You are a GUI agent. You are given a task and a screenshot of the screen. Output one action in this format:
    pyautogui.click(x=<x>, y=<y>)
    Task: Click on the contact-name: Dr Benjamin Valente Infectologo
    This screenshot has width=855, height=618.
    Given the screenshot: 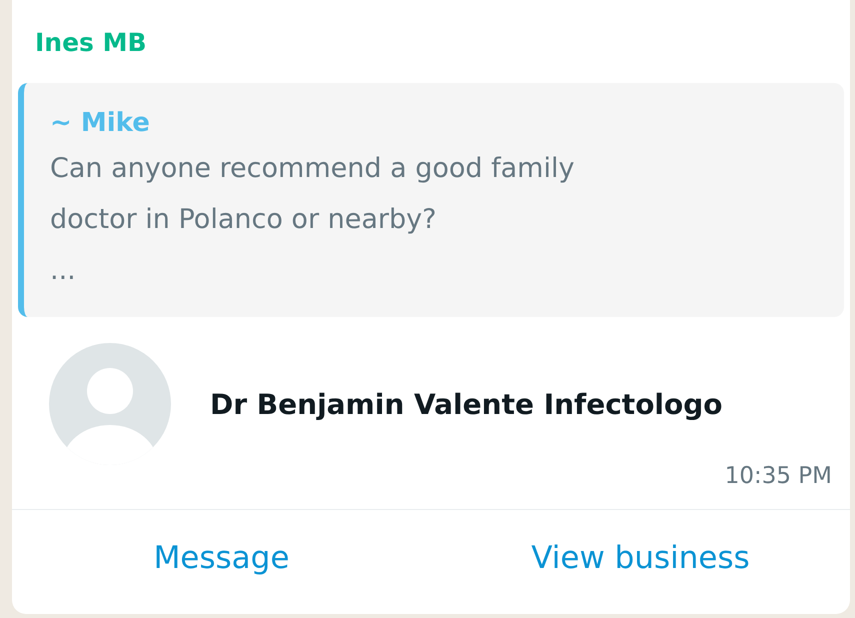 What is the action you would take?
    pyautogui.click(x=466, y=404)
    